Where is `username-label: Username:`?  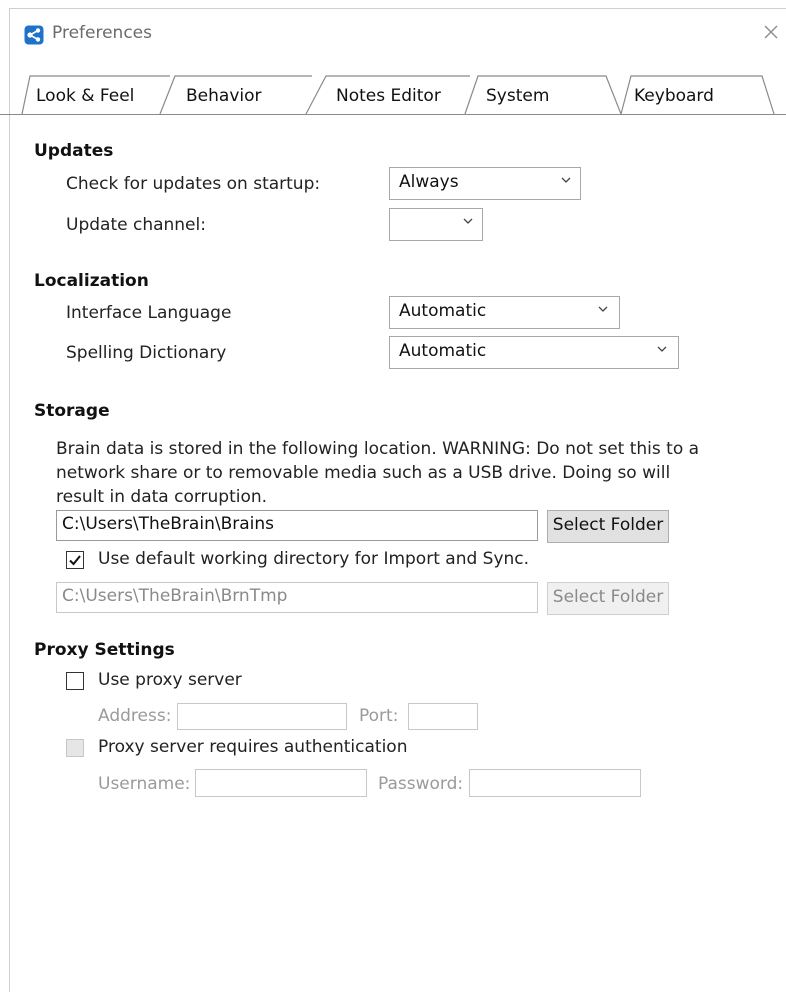
username-label: Username: is located at coordinates (144, 784).